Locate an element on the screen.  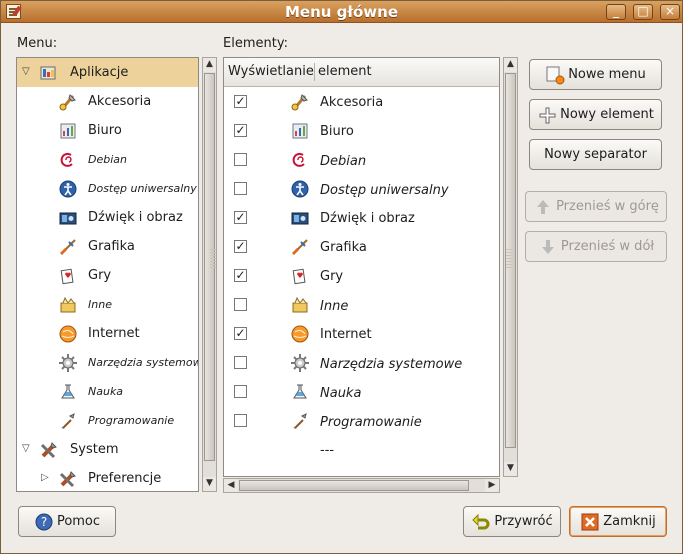
tree-item: ▷ Preferencje is located at coordinates (107, 477).